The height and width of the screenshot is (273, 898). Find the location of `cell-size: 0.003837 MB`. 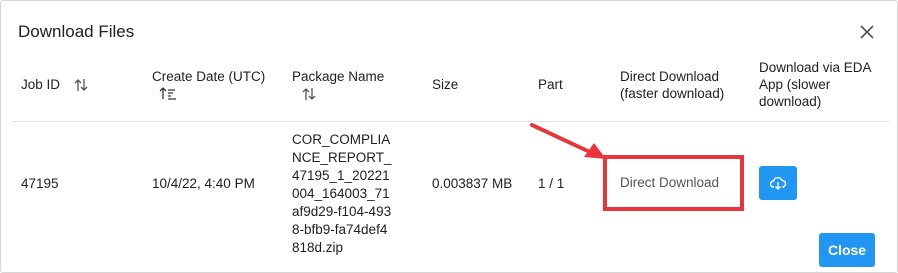

cell-size: 0.003837 MB is located at coordinates (472, 183).